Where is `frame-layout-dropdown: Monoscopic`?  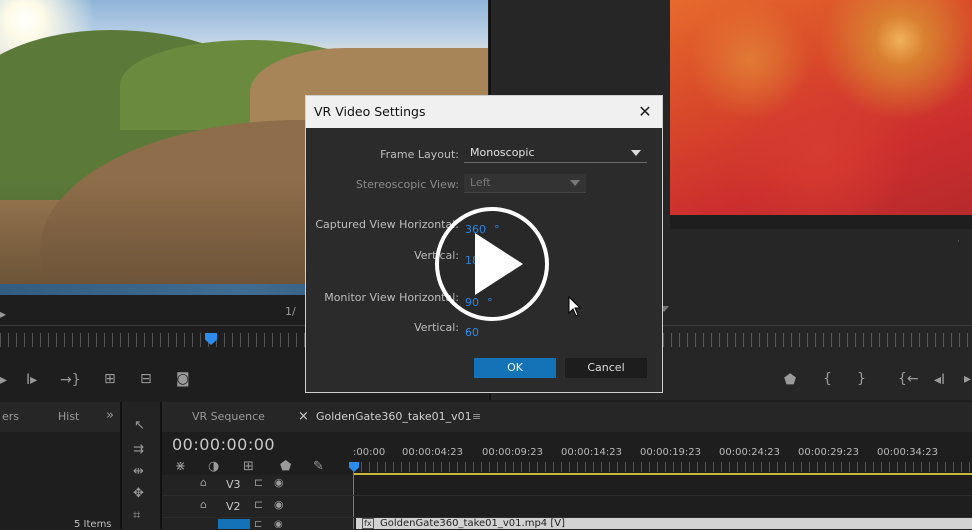
frame-layout-dropdown: Monoscopic is located at coordinates (555, 153).